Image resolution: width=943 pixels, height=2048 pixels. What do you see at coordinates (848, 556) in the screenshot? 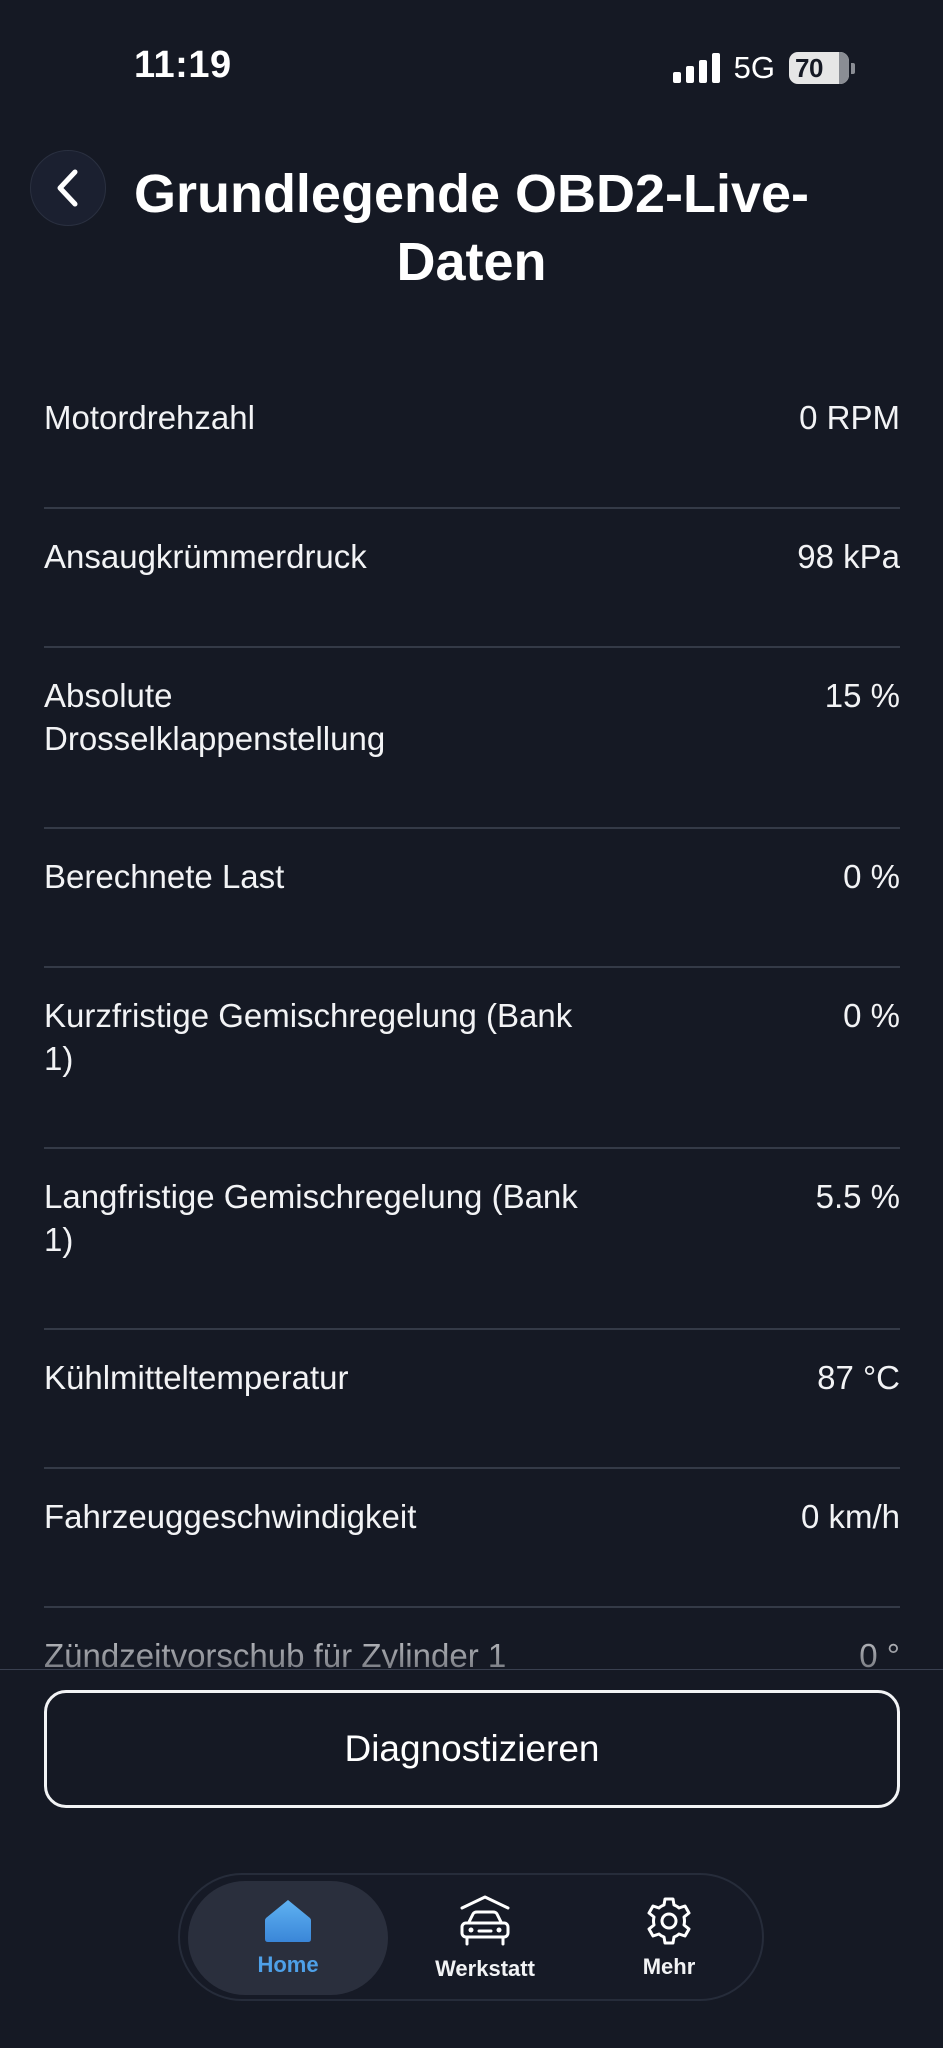
I see `row-value: 98 kPa` at bounding box center [848, 556].